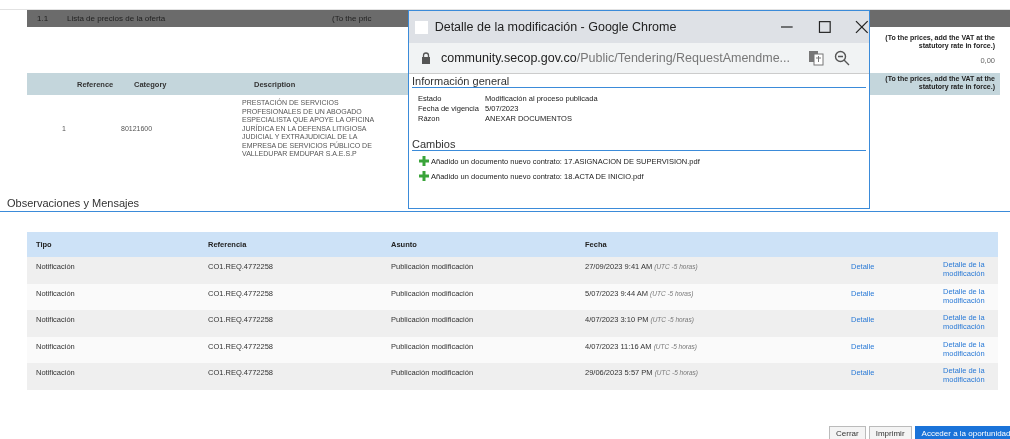 This screenshot has width=1010, height=439. What do you see at coordinates (847, 432) in the screenshot?
I see `action-button: Cerrar` at bounding box center [847, 432].